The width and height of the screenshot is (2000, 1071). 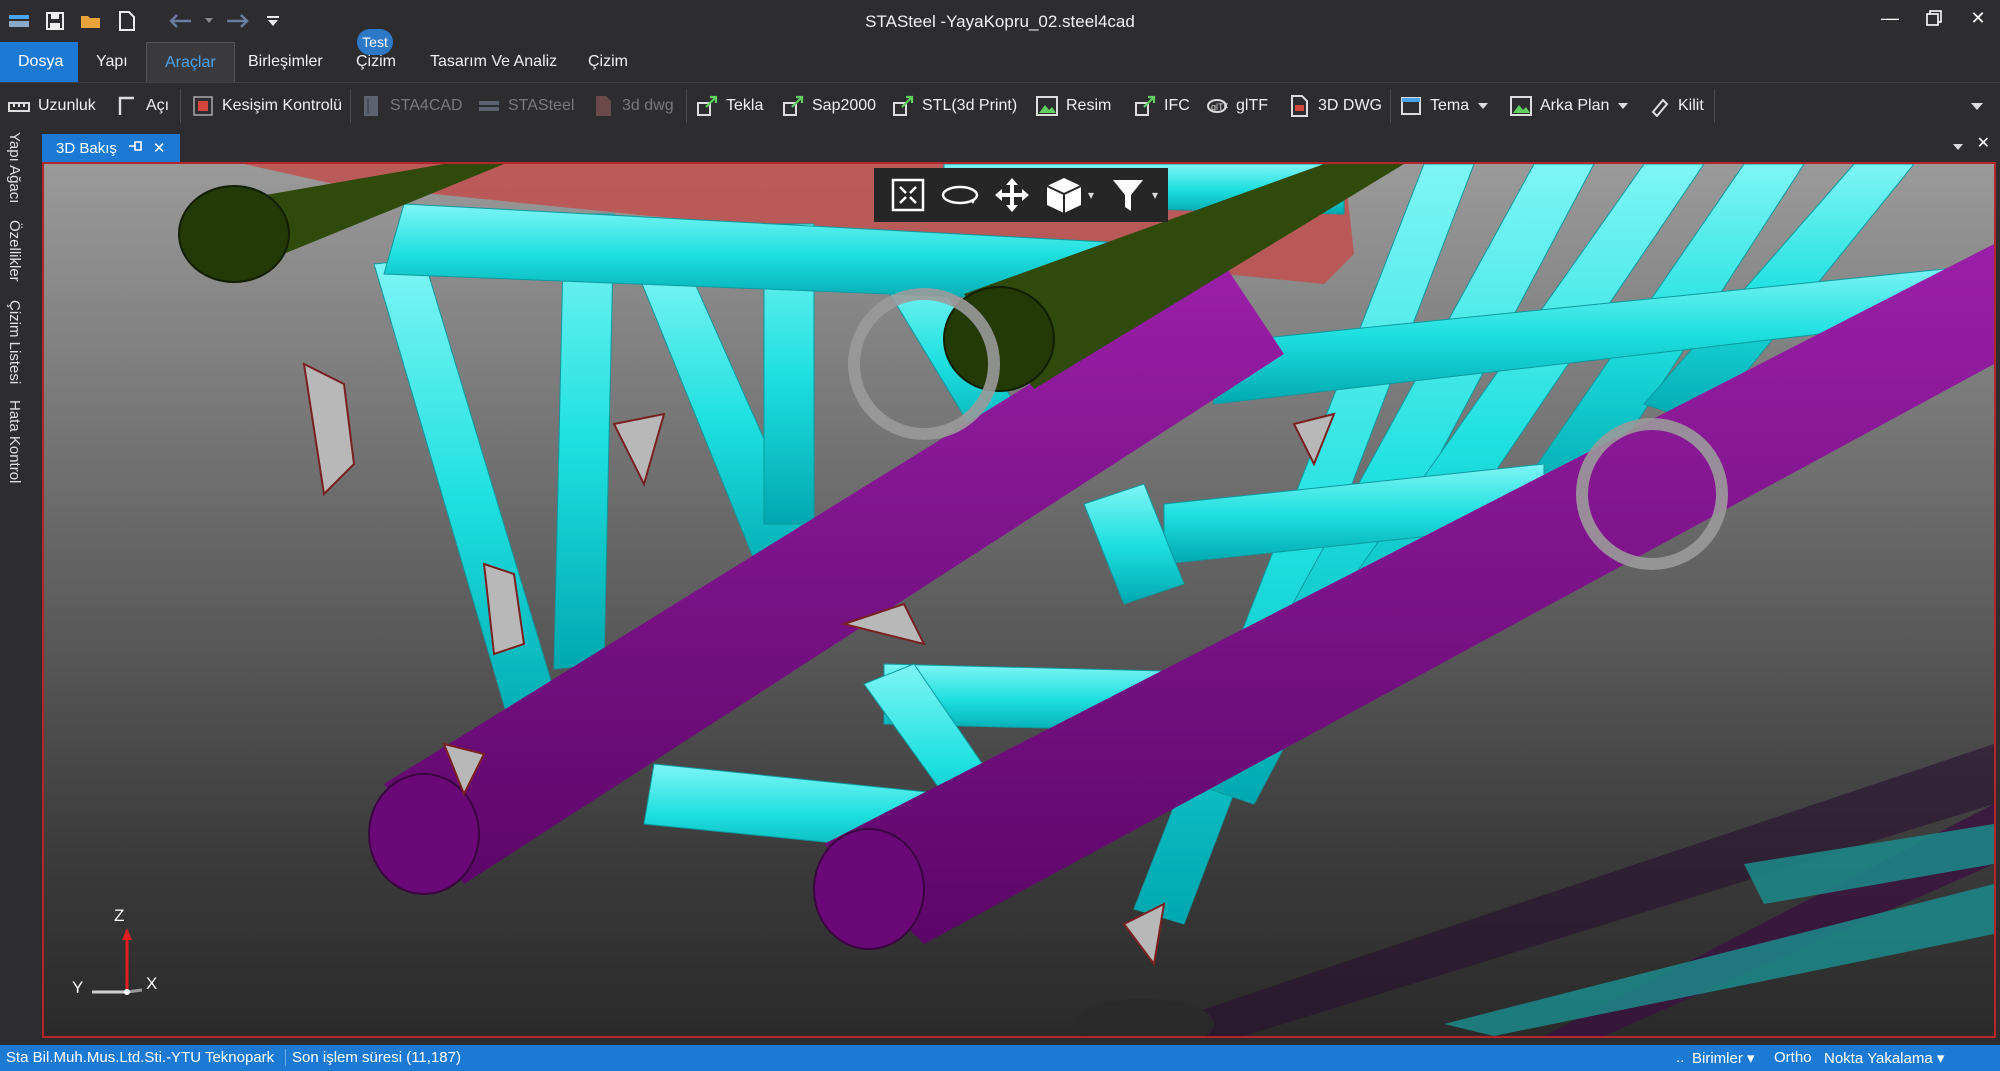 I want to click on background-image-icon, so click(x=1521, y=106).